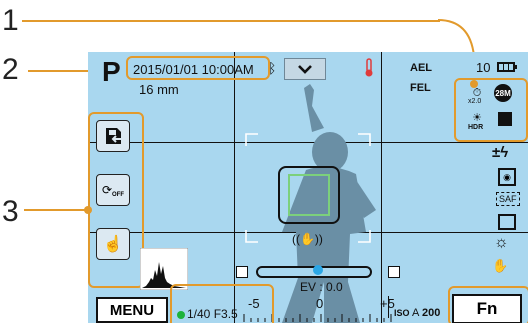 This screenshot has width=528, height=323. What do you see at coordinates (107, 190) in the screenshot?
I see `timer-off-icon: ⟳` at bounding box center [107, 190].